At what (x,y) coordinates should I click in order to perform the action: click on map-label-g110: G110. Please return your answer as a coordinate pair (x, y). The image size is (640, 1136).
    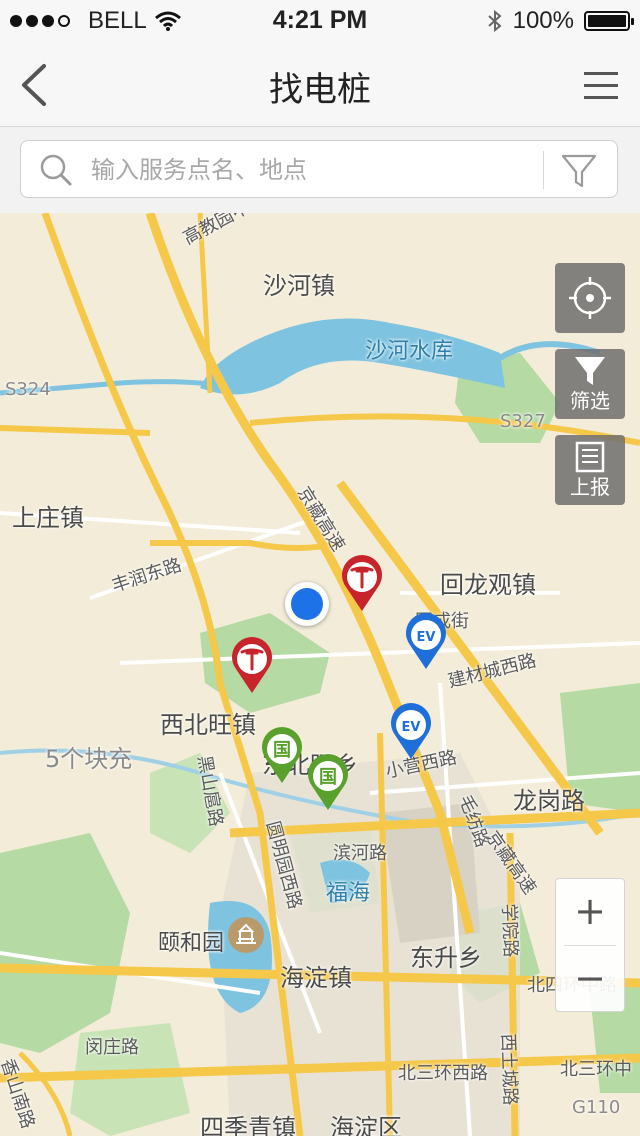
    Looking at the image, I should click on (596, 1107).